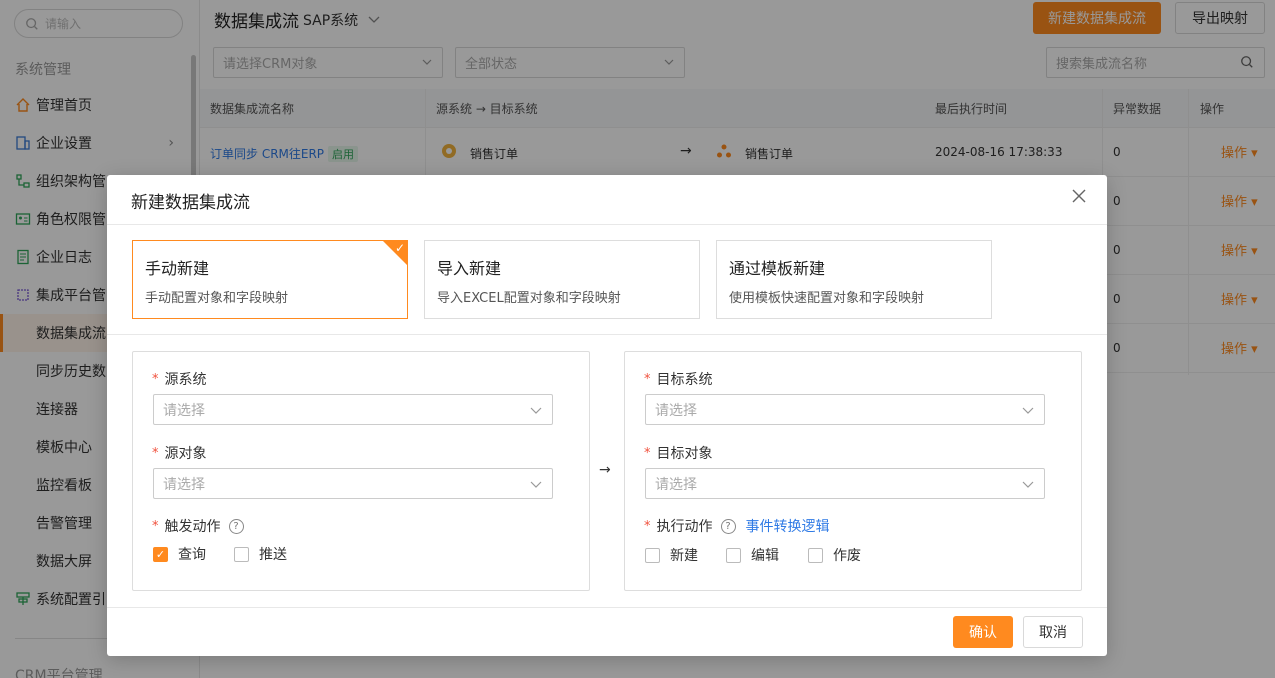 This screenshot has height=678, width=1275. What do you see at coordinates (777, 268) in the screenshot?
I see `create-mode-title: 通过模板新建` at bounding box center [777, 268].